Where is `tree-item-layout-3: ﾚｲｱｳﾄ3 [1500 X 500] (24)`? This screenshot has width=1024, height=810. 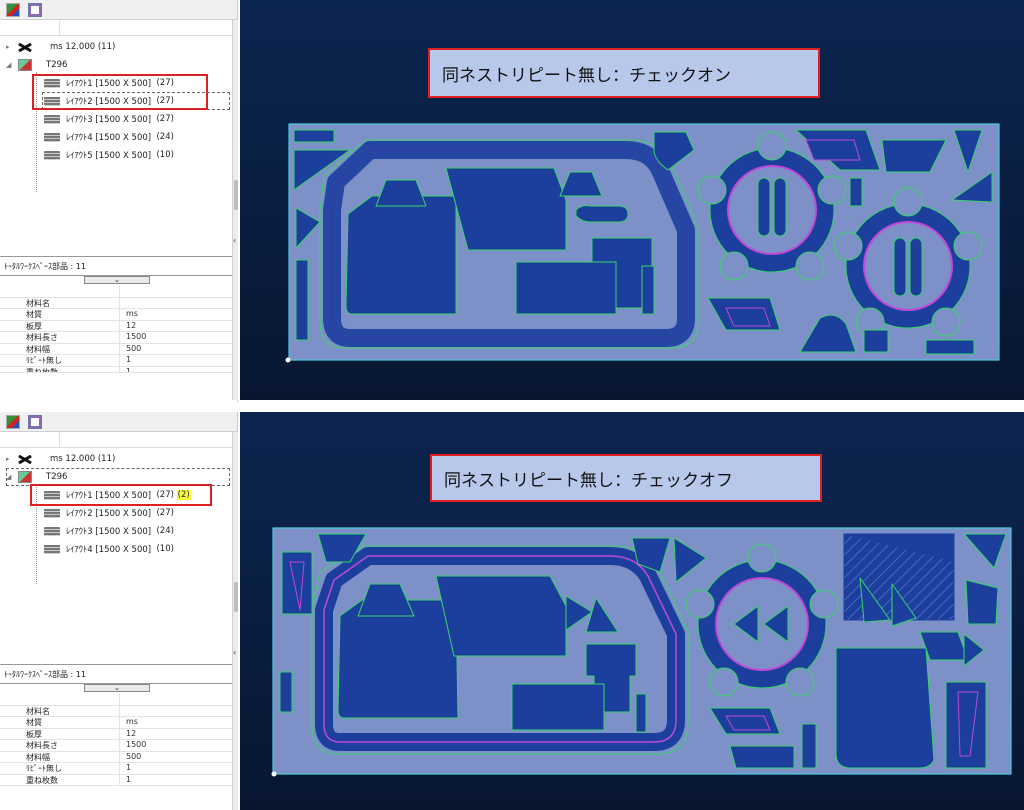 tree-item-layout-3: ﾚｲｱｳﾄ3 [1500 X 500] (24) is located at coordinates (109, 531).